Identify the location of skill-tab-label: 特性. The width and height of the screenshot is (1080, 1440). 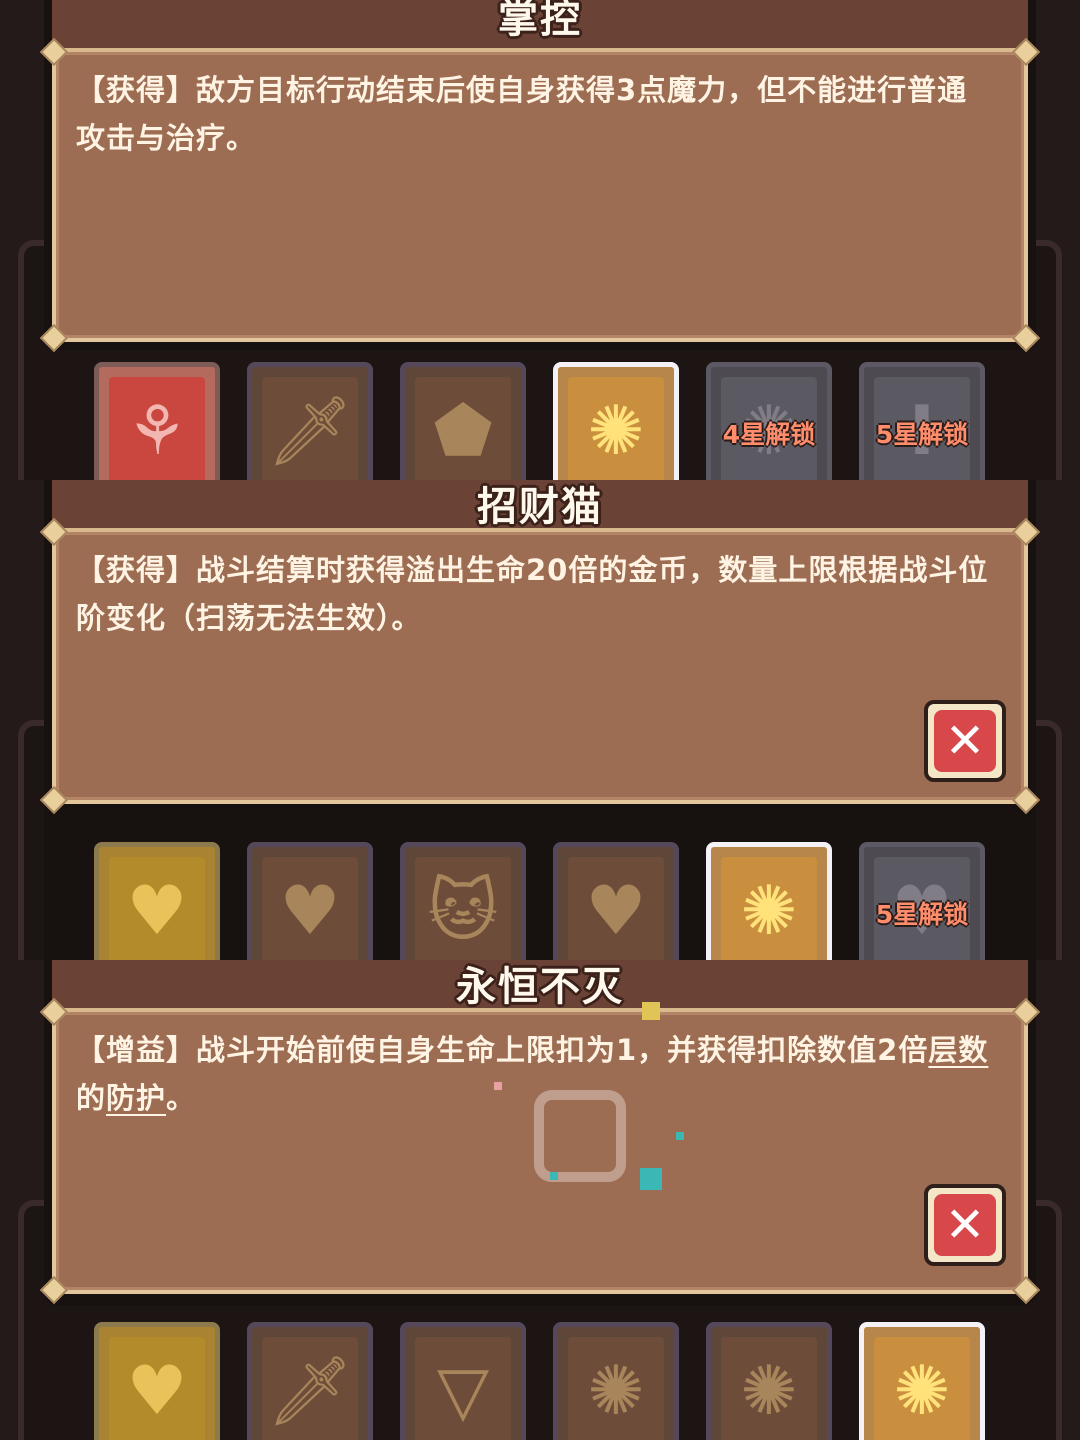
(922, 1438).